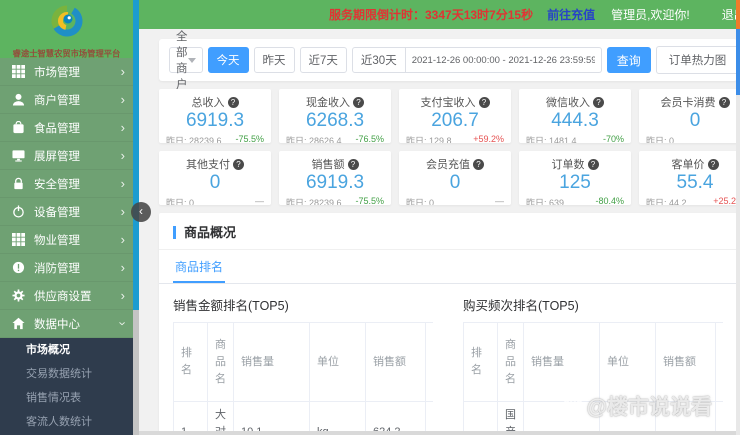  I want to click on horizontal-scrollbar, so click(437, 433).